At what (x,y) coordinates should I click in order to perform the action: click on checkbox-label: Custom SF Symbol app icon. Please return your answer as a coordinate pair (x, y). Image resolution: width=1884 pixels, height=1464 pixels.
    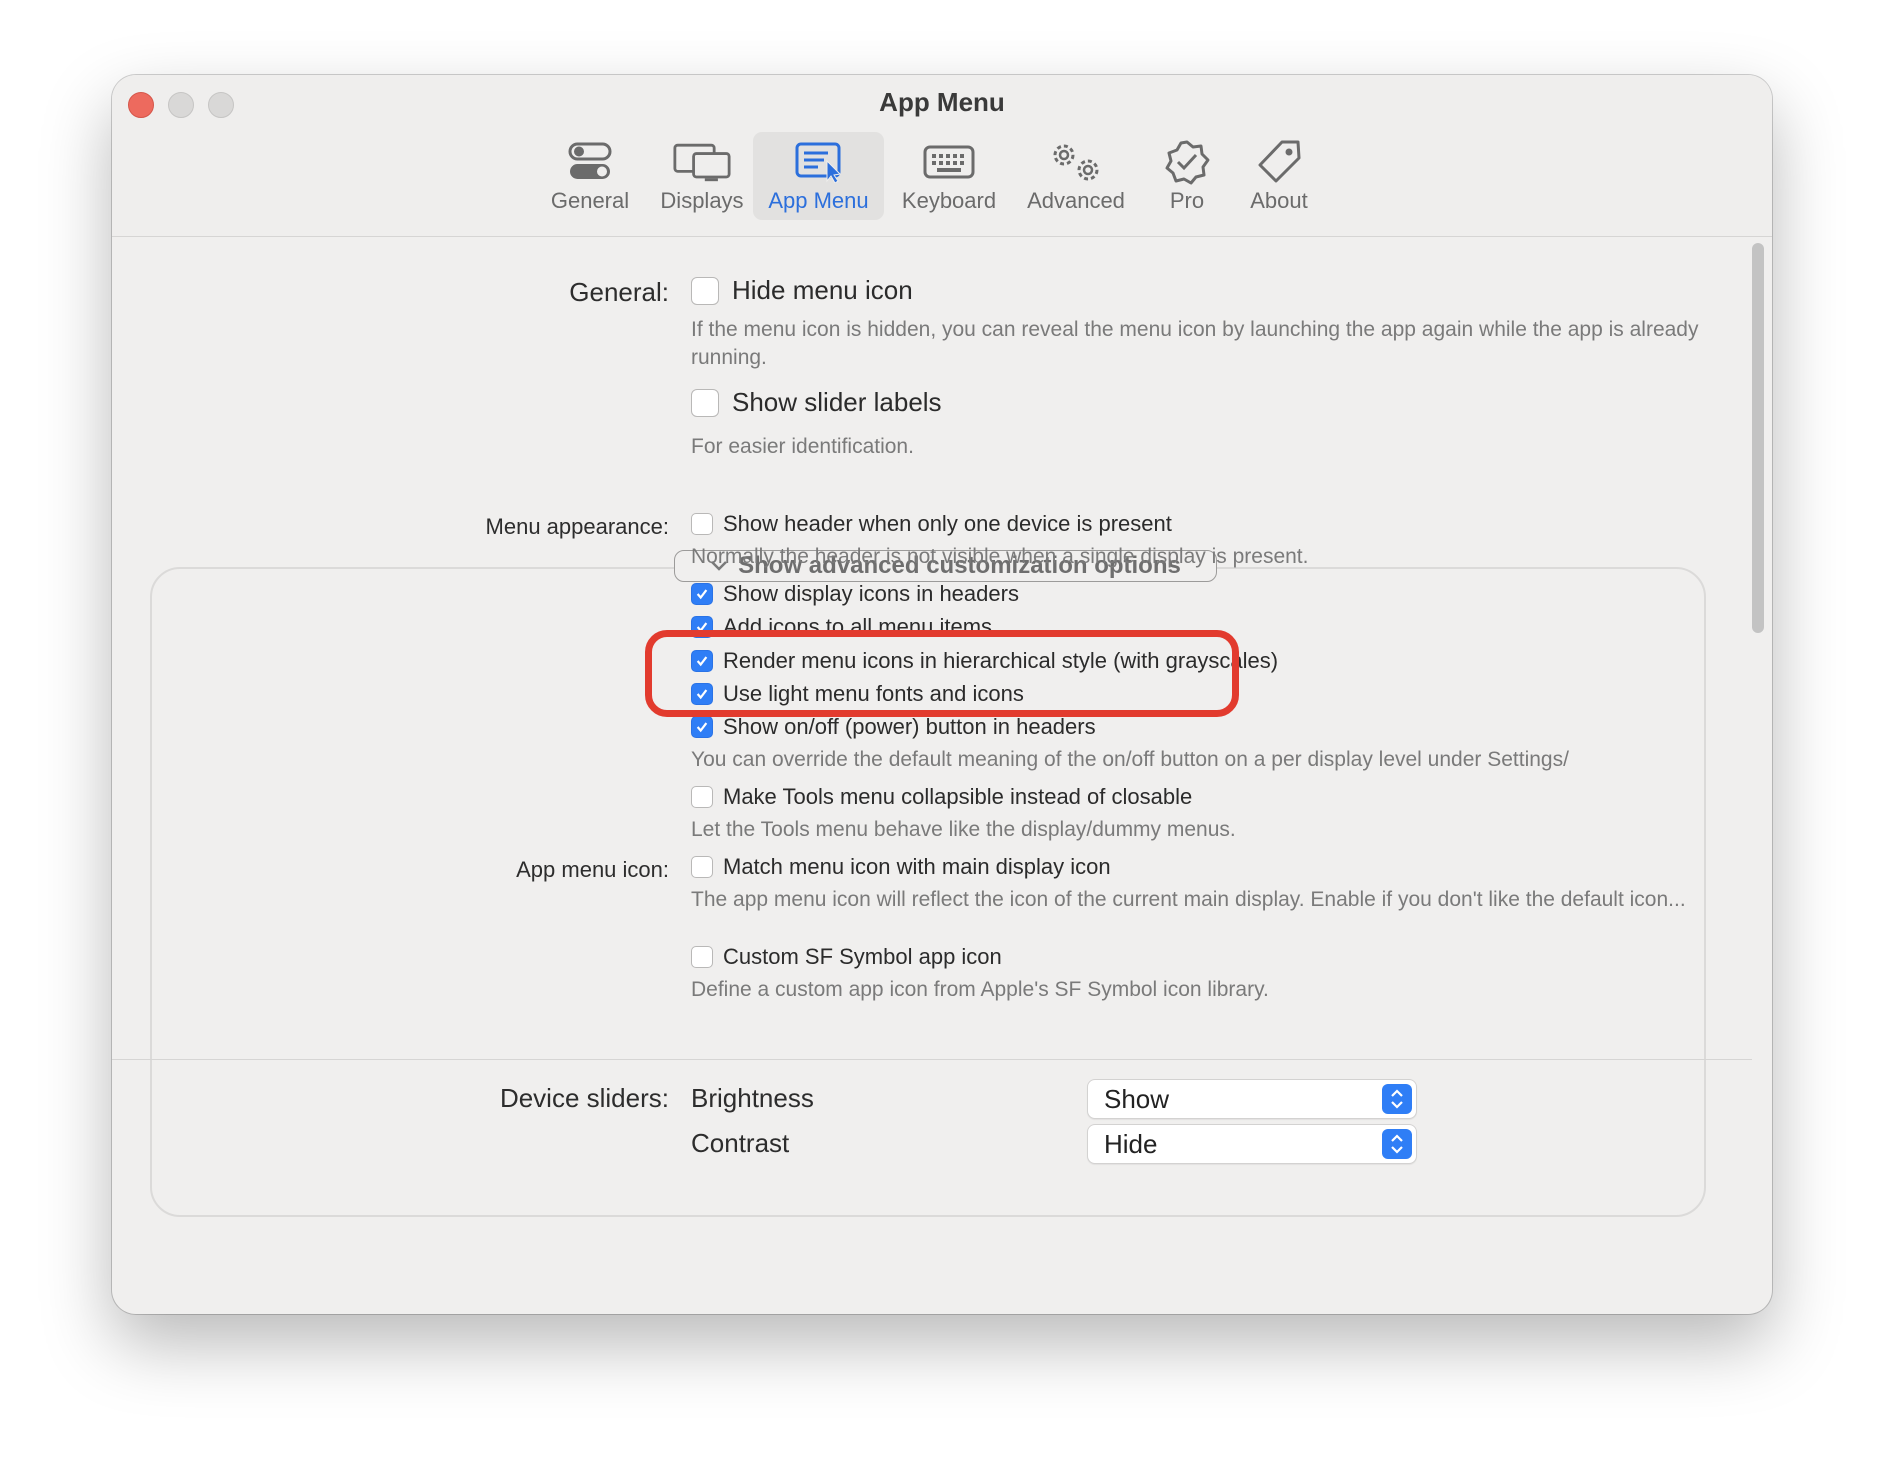
    Looking at the image, I should click on (862, 956).